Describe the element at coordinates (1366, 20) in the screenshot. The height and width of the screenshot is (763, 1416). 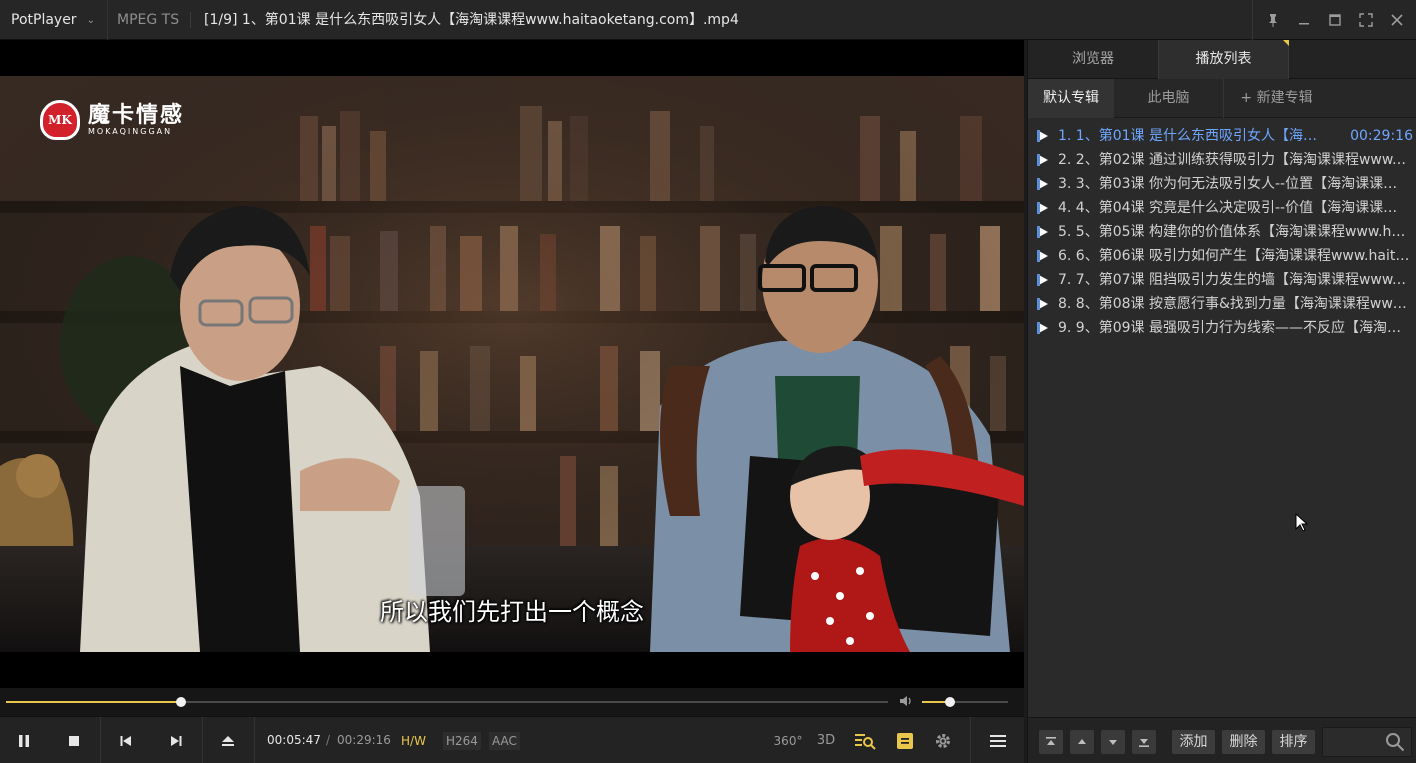
I see `fullscreen-icon` at that location.